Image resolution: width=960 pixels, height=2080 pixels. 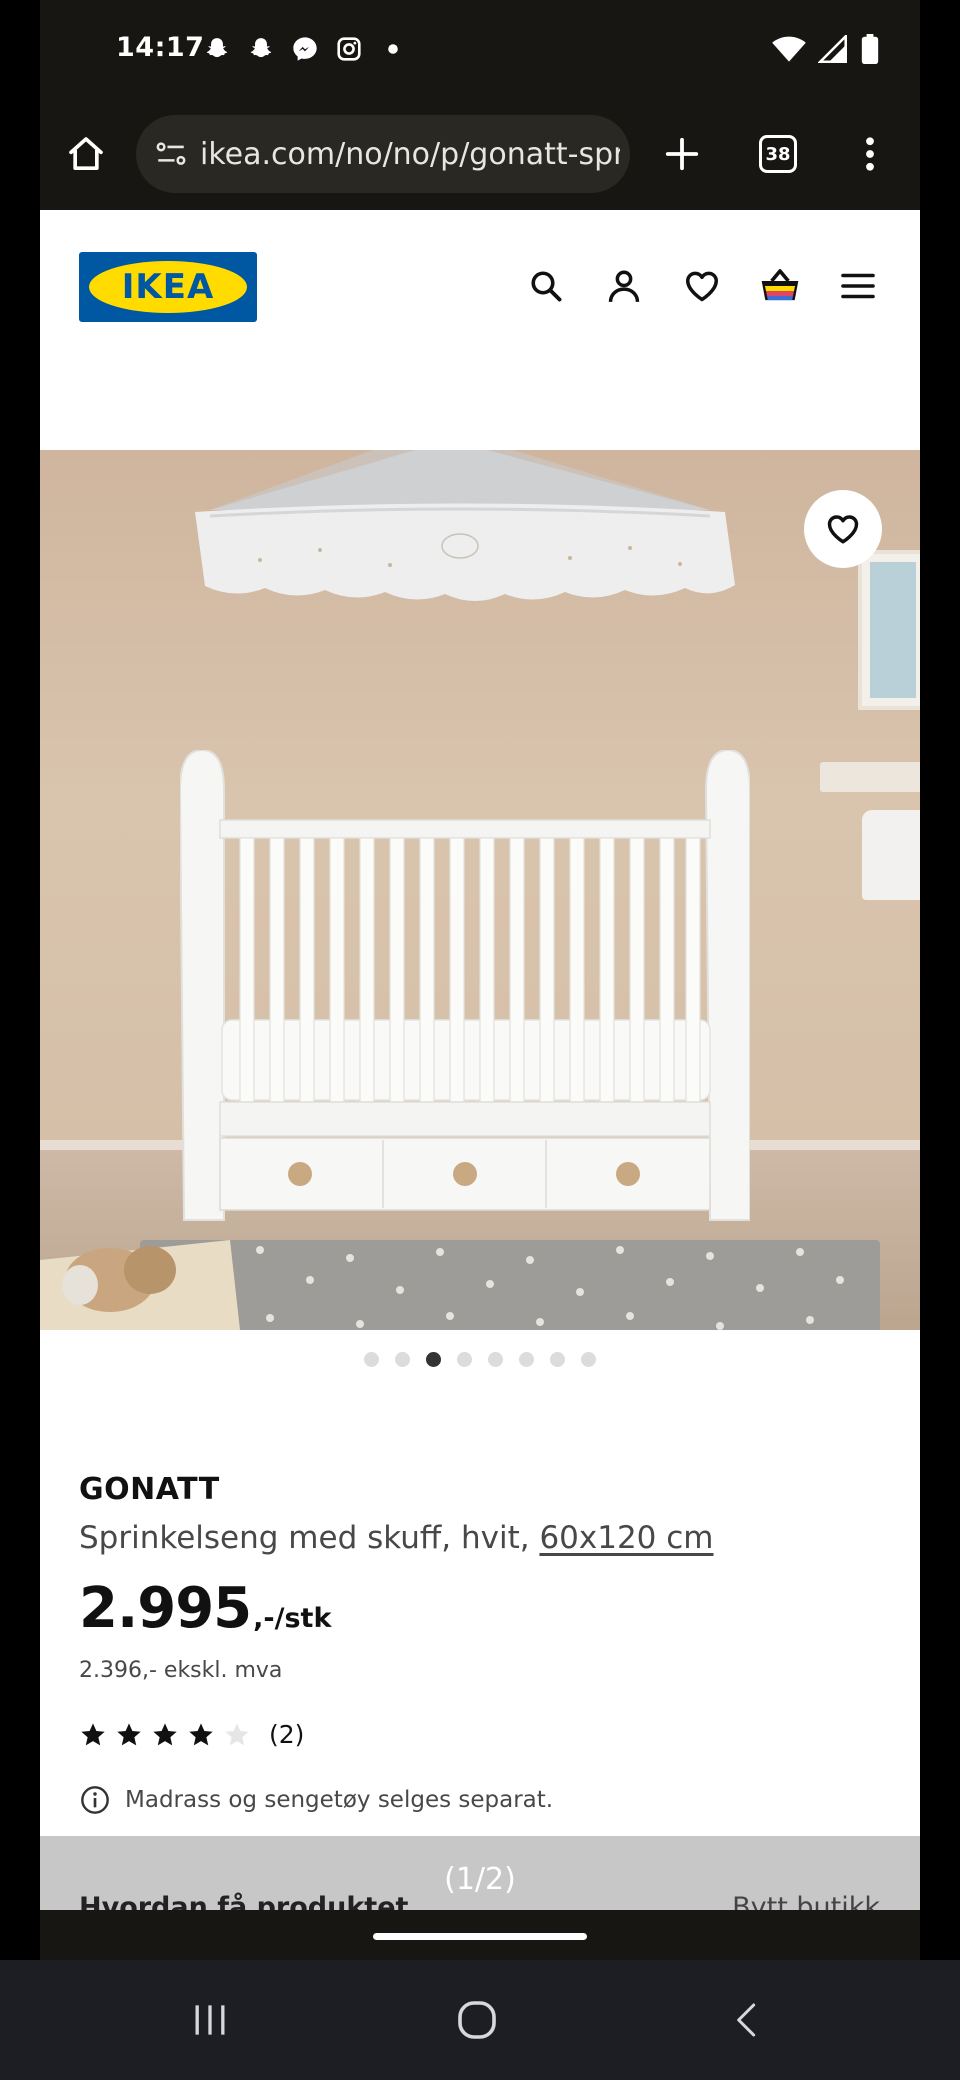 I want to click on back-button, so click(x=747, y=2020).